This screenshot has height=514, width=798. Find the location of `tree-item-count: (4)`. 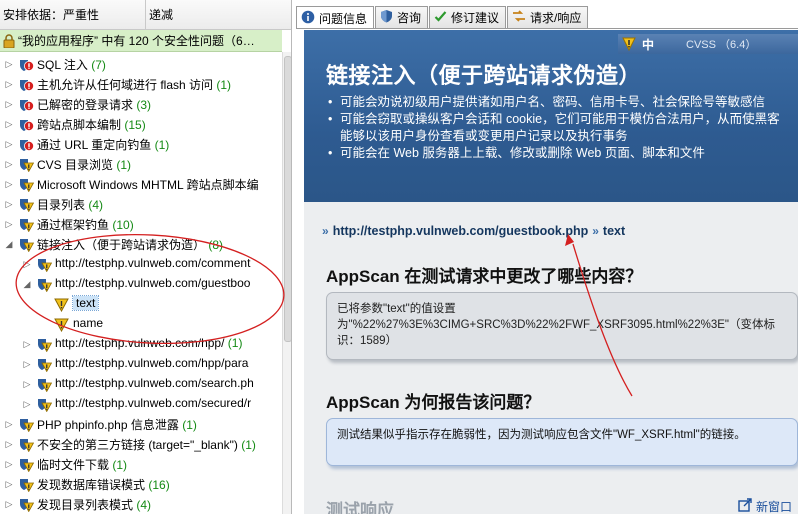

tree-item-count: (4) is located at coordinates (96, 205).